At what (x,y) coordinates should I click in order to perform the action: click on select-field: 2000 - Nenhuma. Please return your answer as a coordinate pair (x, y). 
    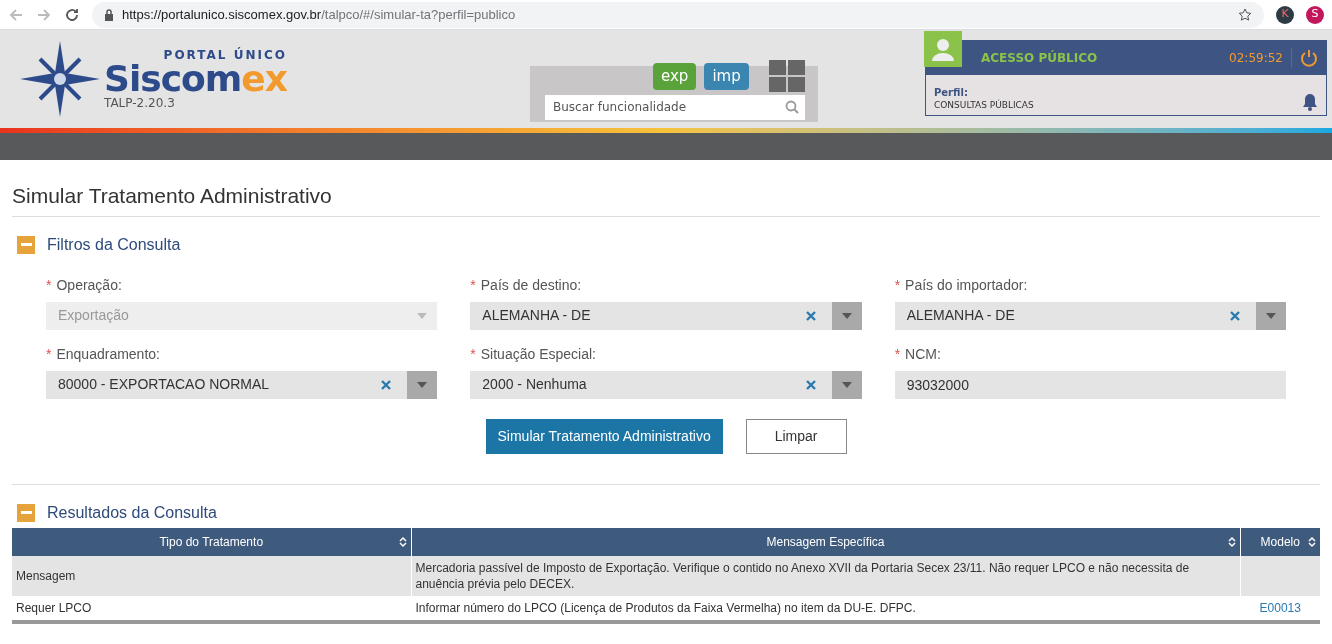
    Looking at the image, I should click on (666, 384).